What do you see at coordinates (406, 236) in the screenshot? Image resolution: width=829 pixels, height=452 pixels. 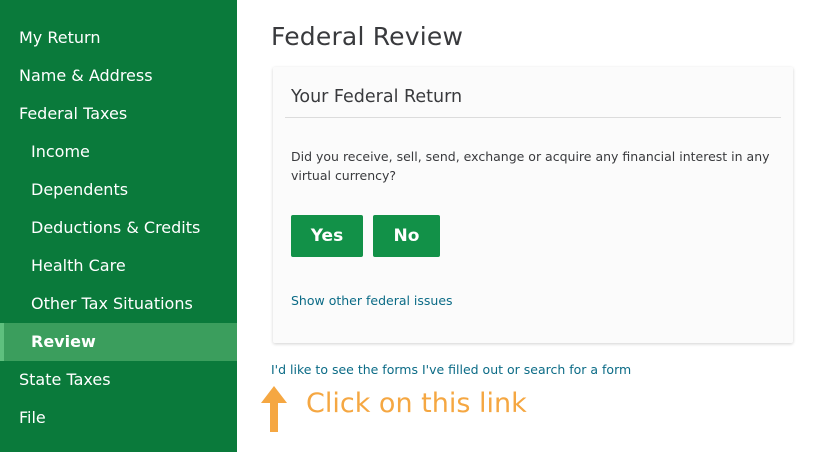 I see `no-button: No` at bounding box center [406, 236].